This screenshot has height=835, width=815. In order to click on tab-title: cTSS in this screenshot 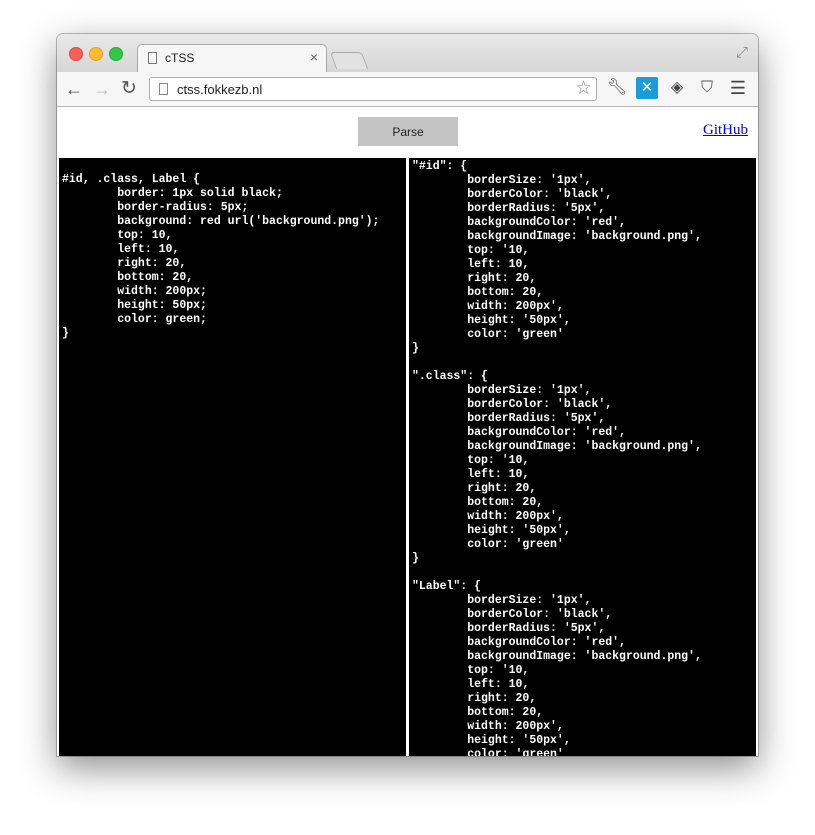, I will do `click(180, 58)`.